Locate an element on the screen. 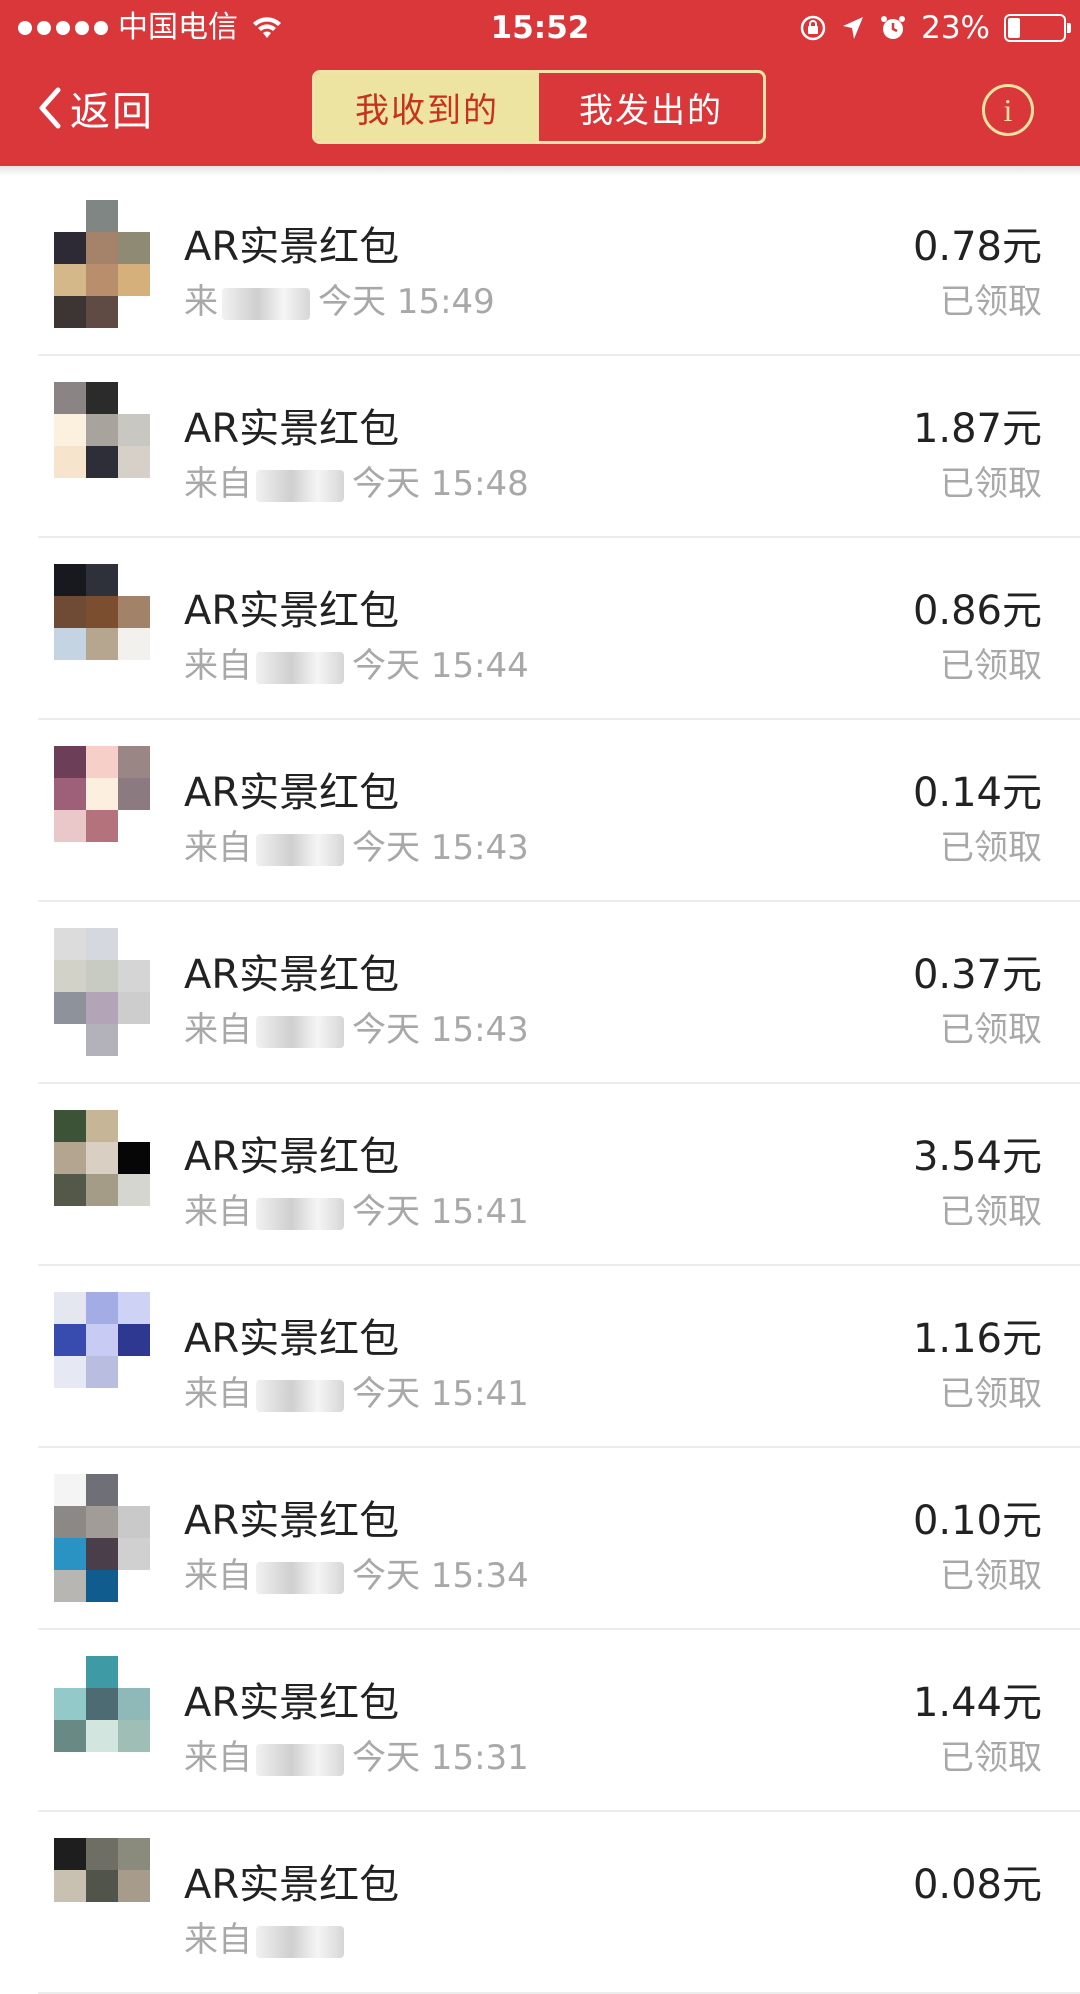 This screenshot has height=1994, width=1080. sender-prefix: 来 is located at coordinates (201, 302).